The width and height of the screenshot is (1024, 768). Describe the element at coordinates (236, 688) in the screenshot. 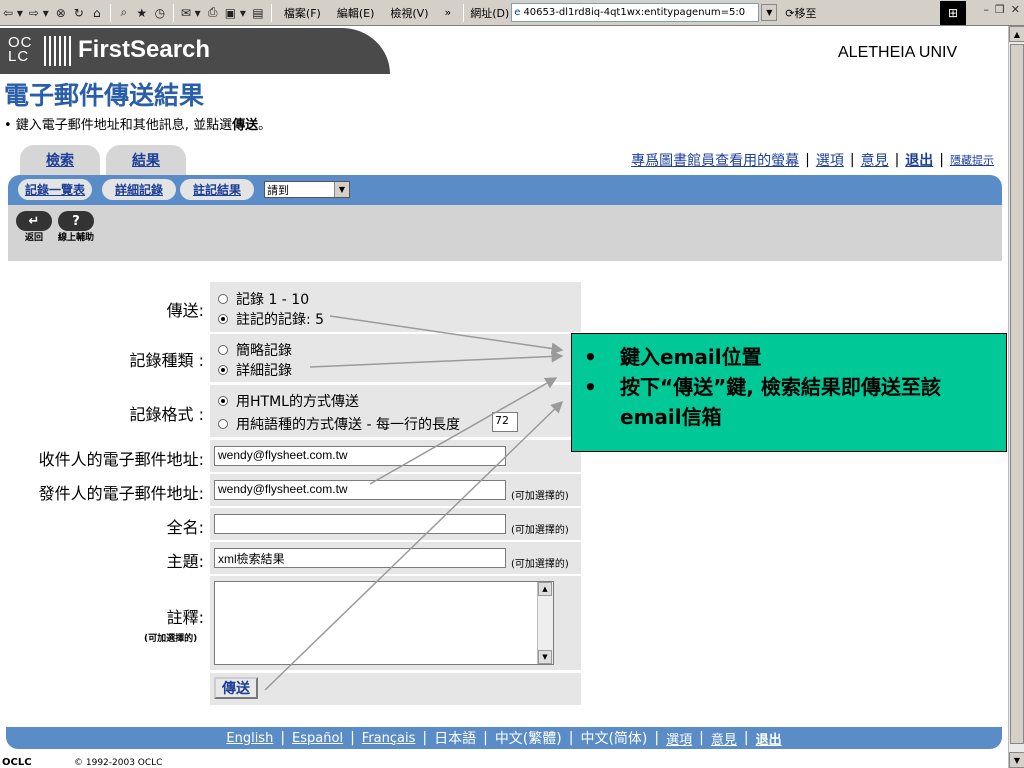

I see `send-button: 傳送` at that location.